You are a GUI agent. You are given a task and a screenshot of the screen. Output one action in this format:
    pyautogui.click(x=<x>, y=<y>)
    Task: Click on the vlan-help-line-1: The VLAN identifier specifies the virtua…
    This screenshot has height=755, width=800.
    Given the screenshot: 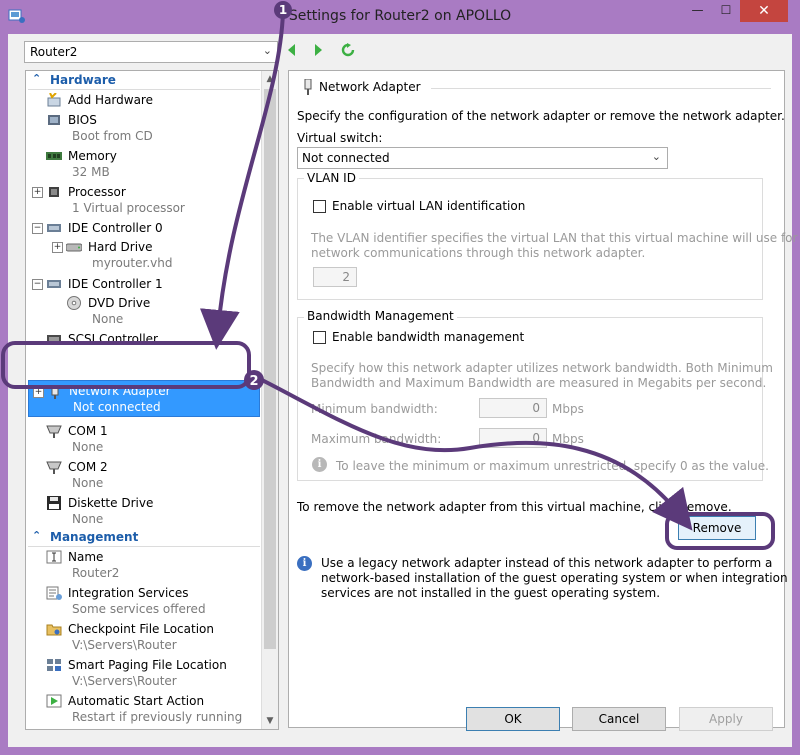 What is the action you would take?
    pyautogui.click(x=555, y=238)
    